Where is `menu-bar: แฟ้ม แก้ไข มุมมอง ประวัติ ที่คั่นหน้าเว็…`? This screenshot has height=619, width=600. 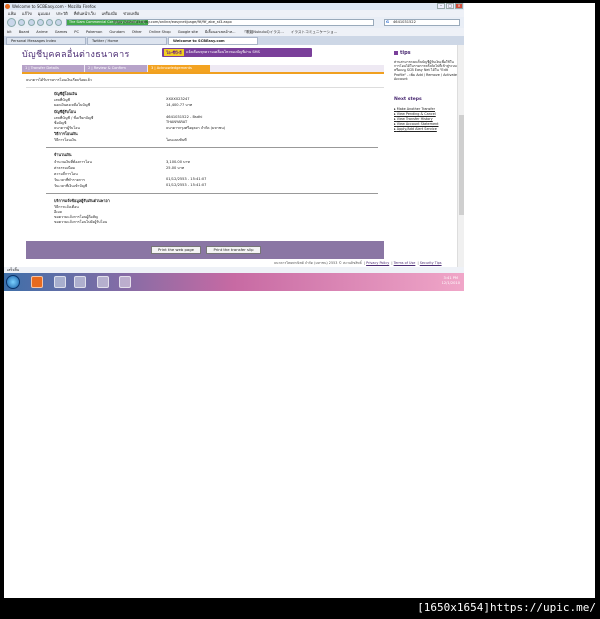 menu-bar: แฟ้ม แก้ไข มุมมอง ประวัติ ที่คั่นหน้าเว็… is located at coordinates (234, 13).